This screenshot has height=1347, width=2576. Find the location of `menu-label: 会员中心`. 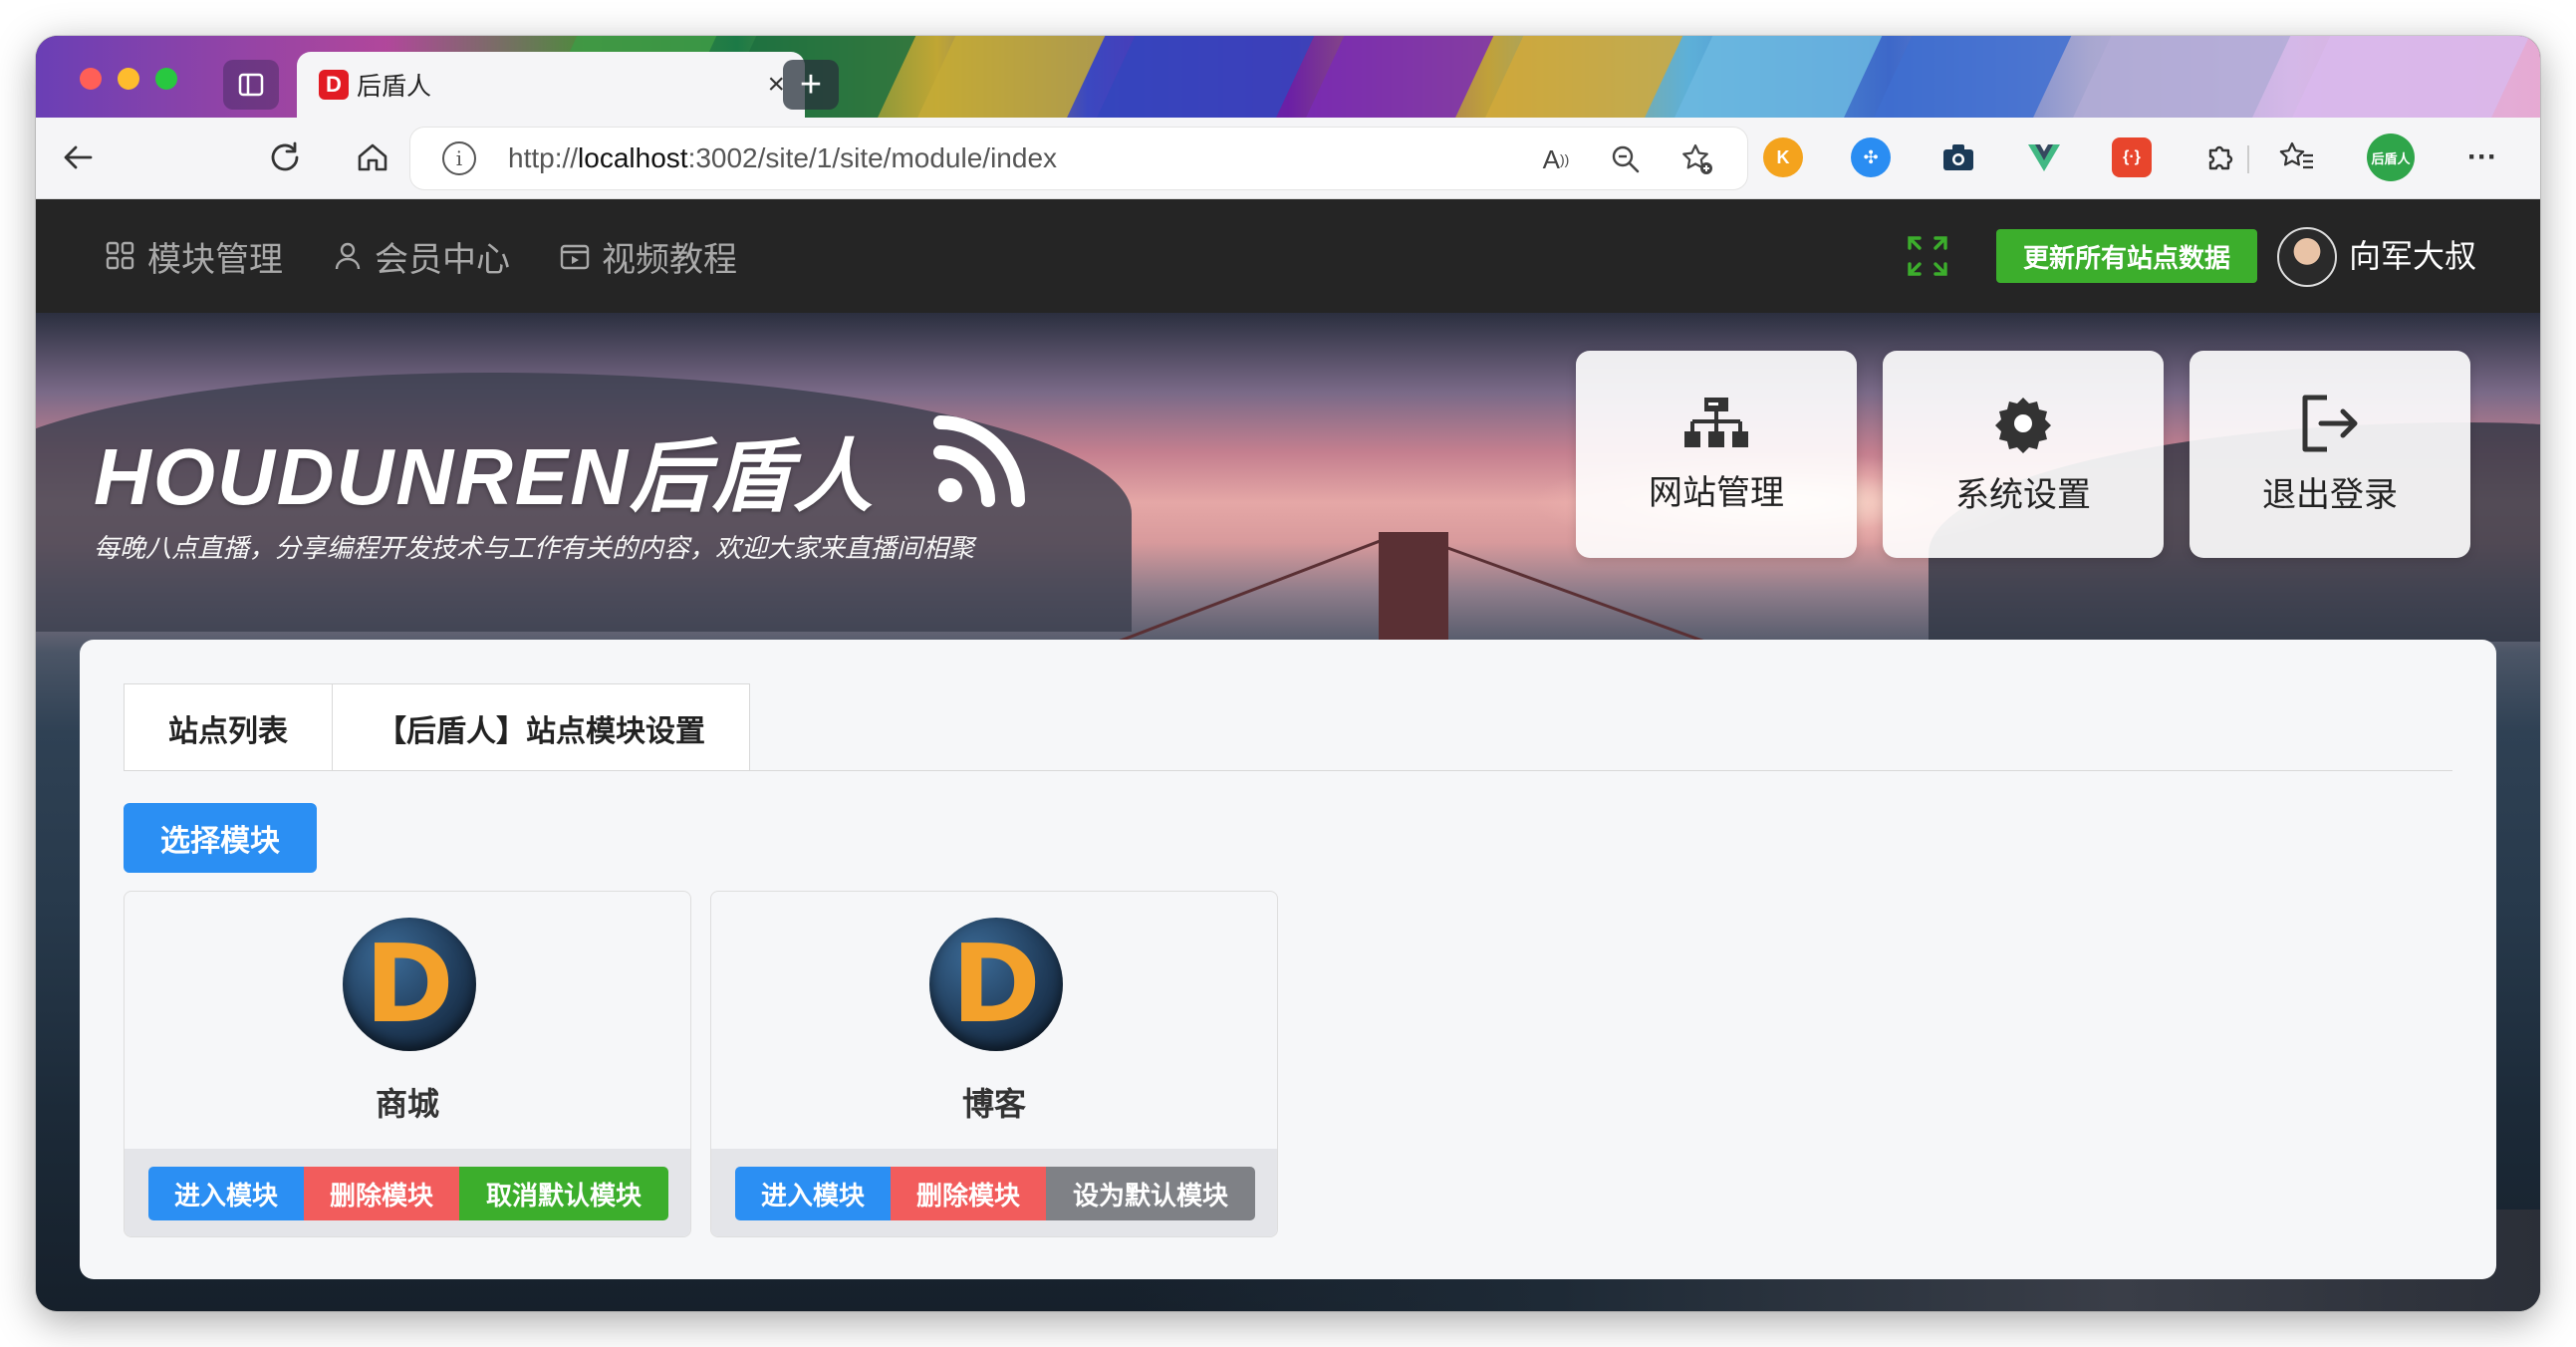

menu-label: 会员中心 is located at coordinates (442, 259).